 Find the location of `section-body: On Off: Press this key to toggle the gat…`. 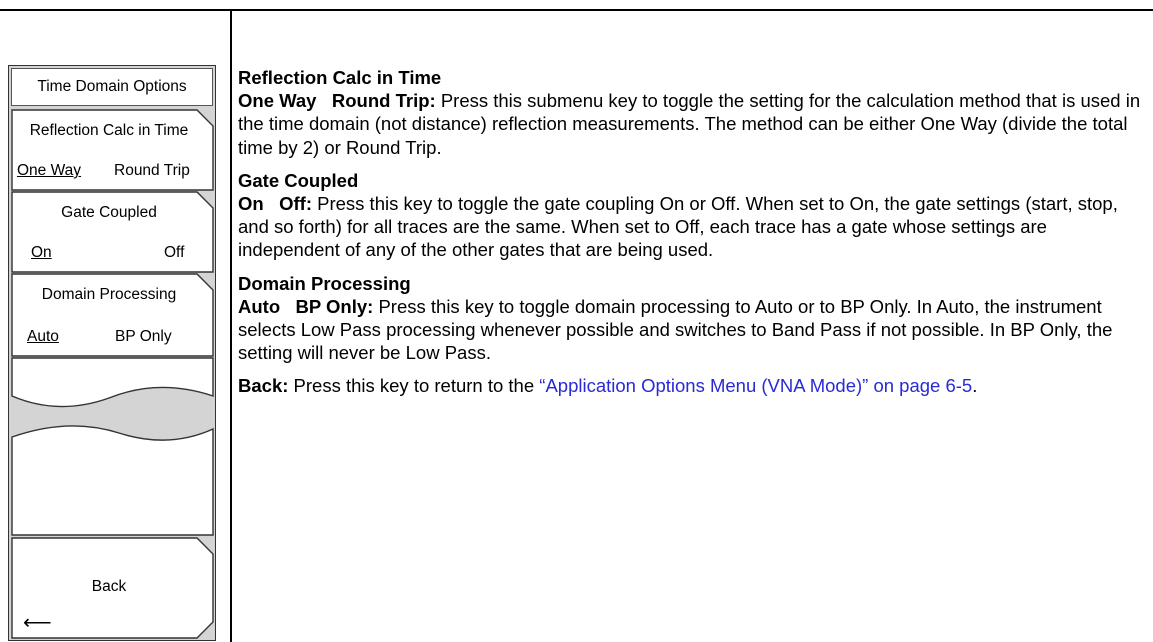

section-body: On Off: Press this key to toggle the gat… is located at coordinates (690, 227).